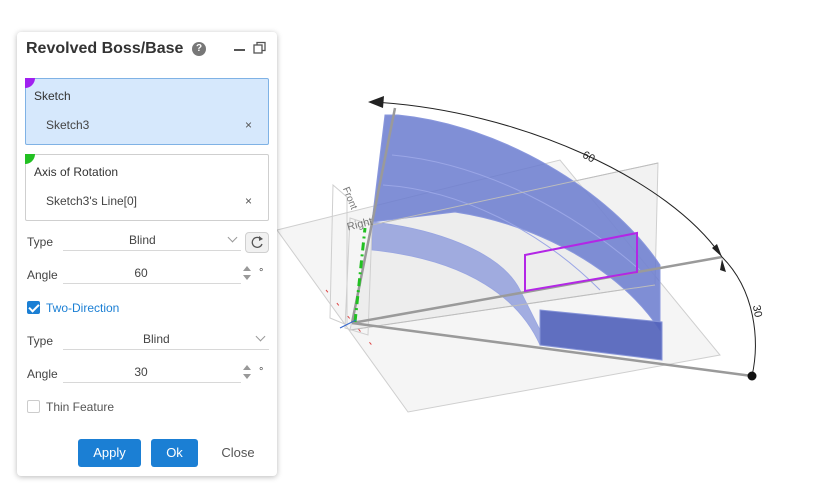 The image size is (837, 491). I want to click on angle1-value: 60, so click(141, 273).